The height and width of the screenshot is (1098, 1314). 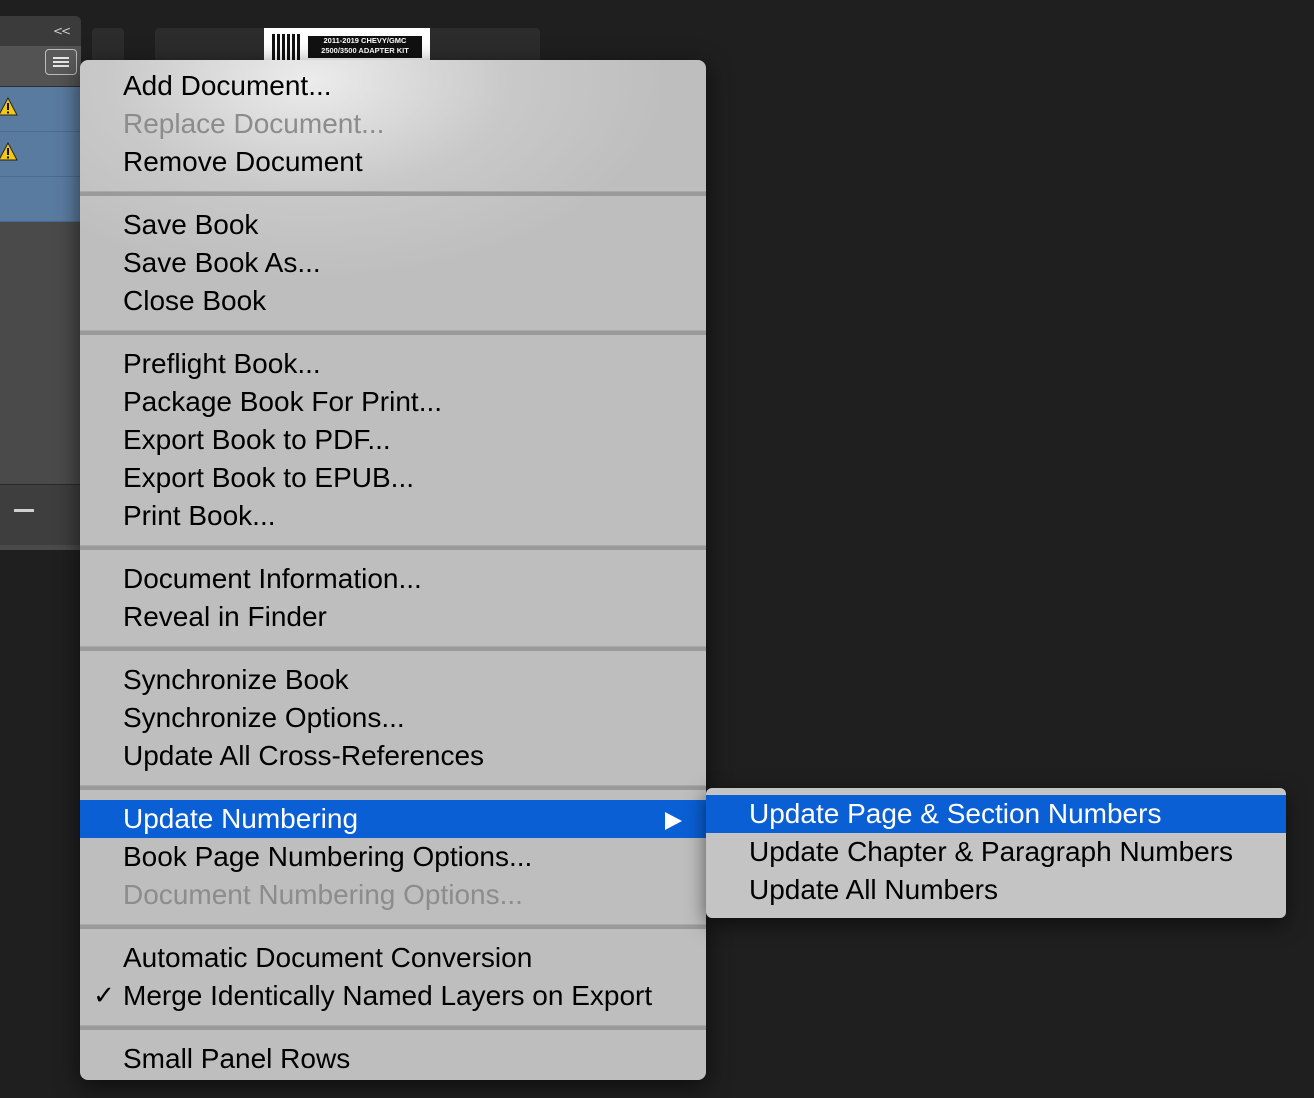 I want to click on collapse-panel-icon: <<, so click(x=61, y=31).